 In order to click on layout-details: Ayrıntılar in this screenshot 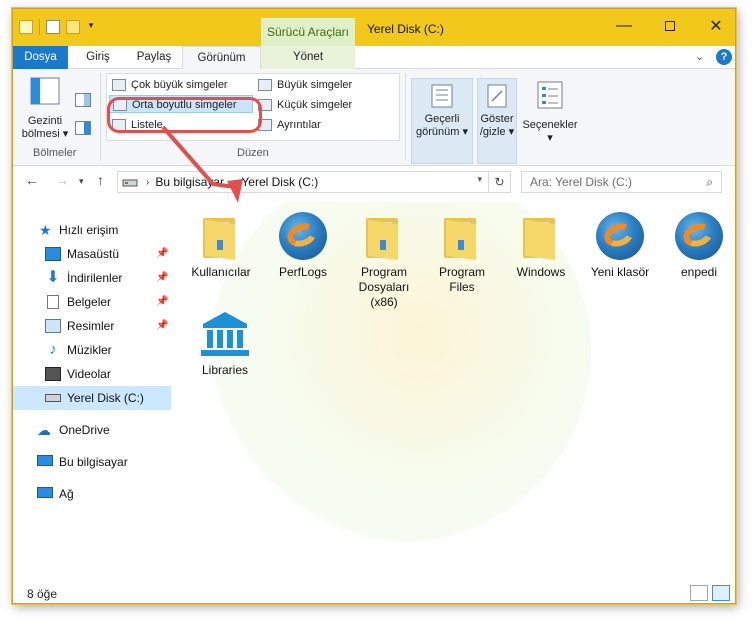, I will do `click(320, 125)`.